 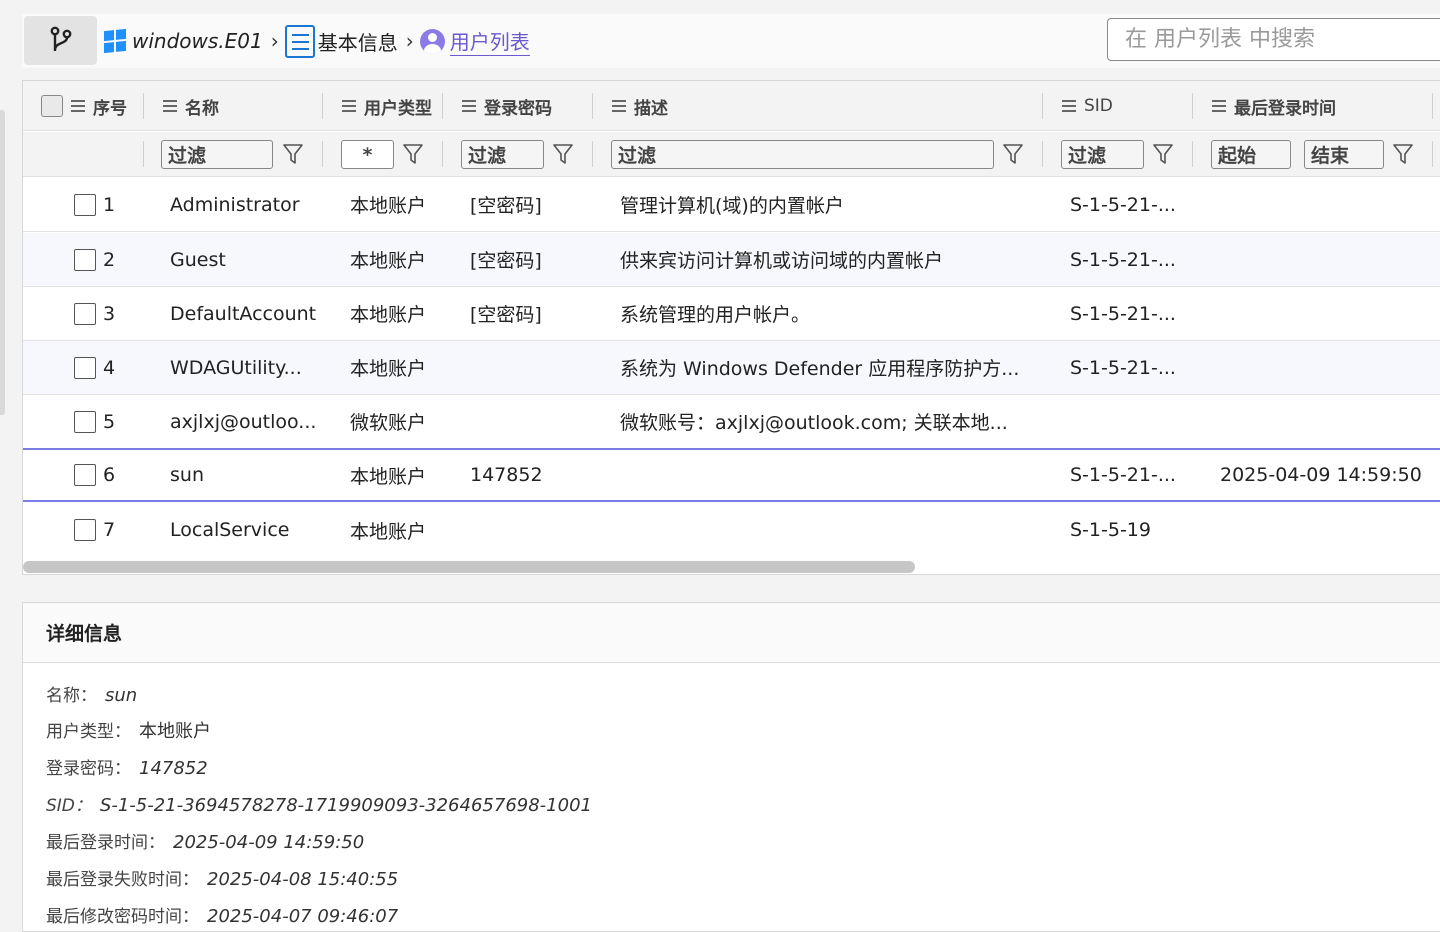 What do you see at coordinates (489, 41) in the screenshot?
I see `breadcrumb-label: 用户列表` at bounding box center [489, 41].